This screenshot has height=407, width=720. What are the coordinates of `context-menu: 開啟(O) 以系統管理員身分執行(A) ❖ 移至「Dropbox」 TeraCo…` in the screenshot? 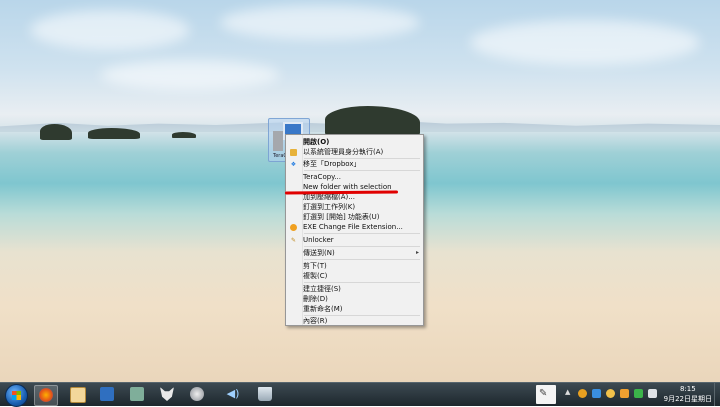 It's located at (354, 230).